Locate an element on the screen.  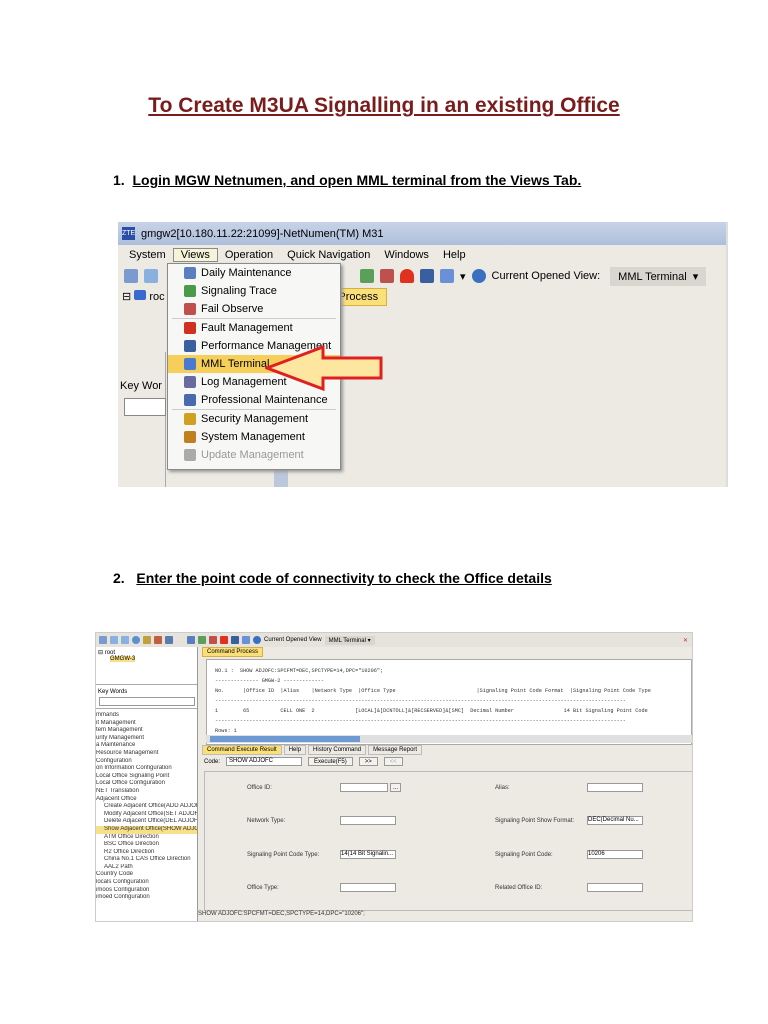
menu-views: Views is located at coordinates (195, 255).